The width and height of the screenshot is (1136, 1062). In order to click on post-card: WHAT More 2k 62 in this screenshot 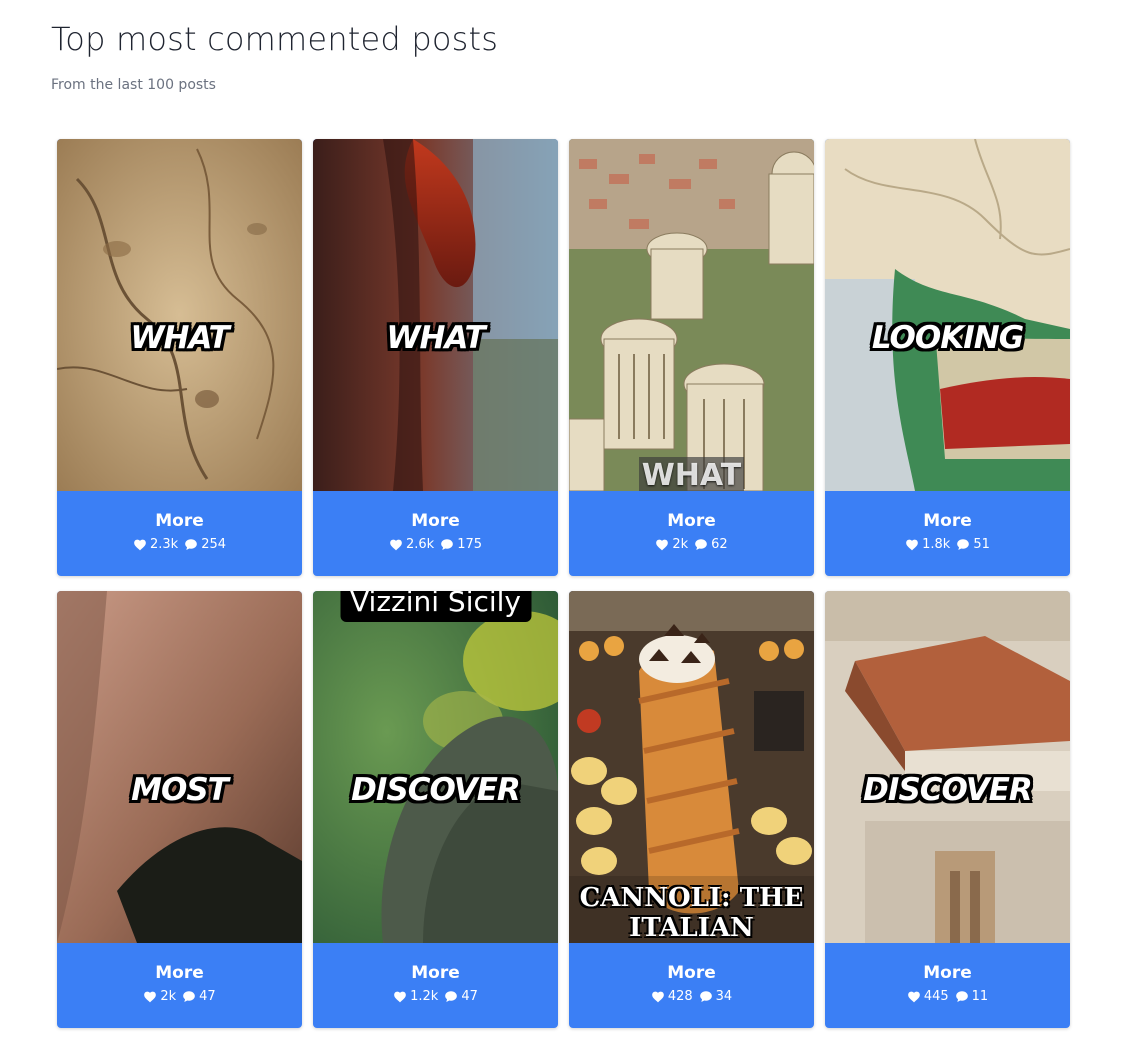, I will do `click(691, 357)`.